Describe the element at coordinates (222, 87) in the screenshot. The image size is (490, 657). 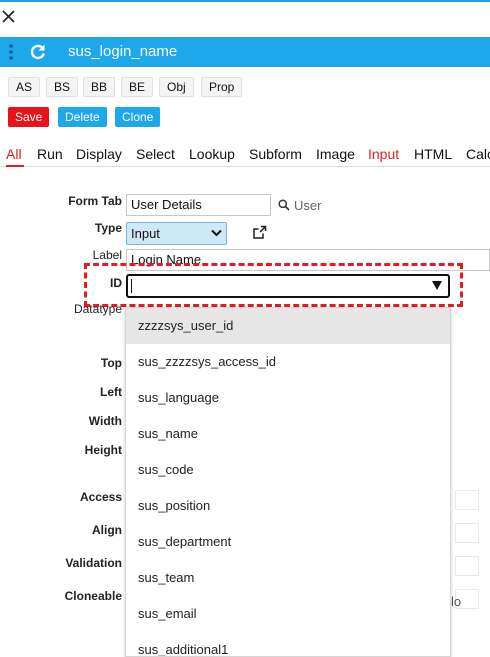
I see `prop-button: Prop` at that location.